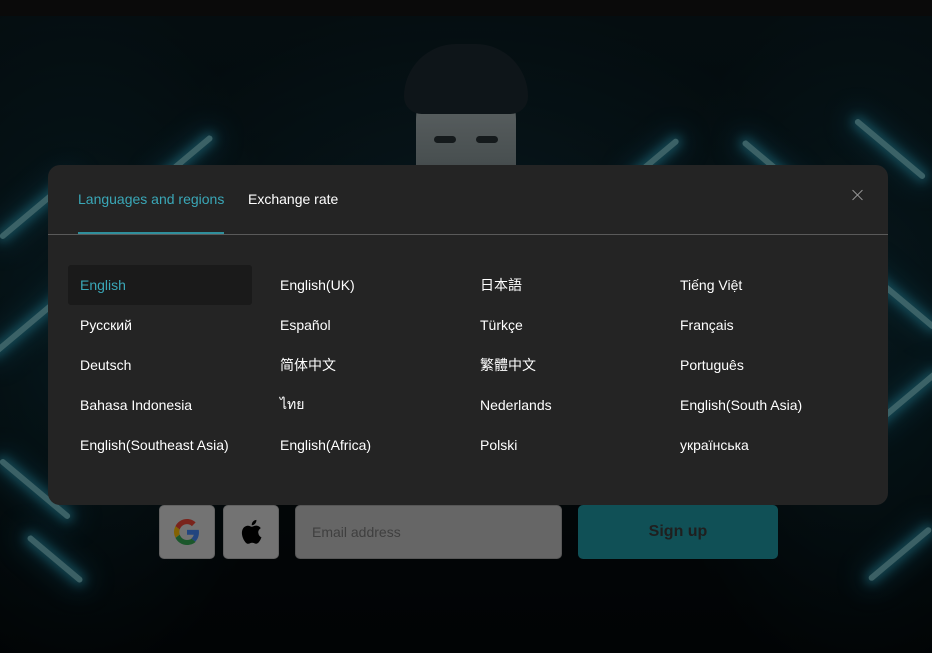 This screenshot has width=932, height=653. Describe the element at coordinates (560, 325) in the screenshot. I see `language-option: Türkçe` at that location.